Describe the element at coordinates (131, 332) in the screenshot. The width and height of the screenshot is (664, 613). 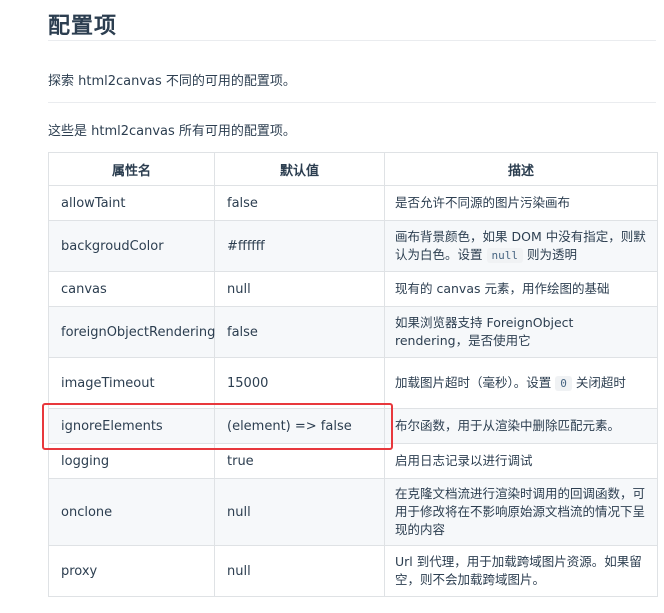
I see `option-name: foreignObjectRendering` at that location.